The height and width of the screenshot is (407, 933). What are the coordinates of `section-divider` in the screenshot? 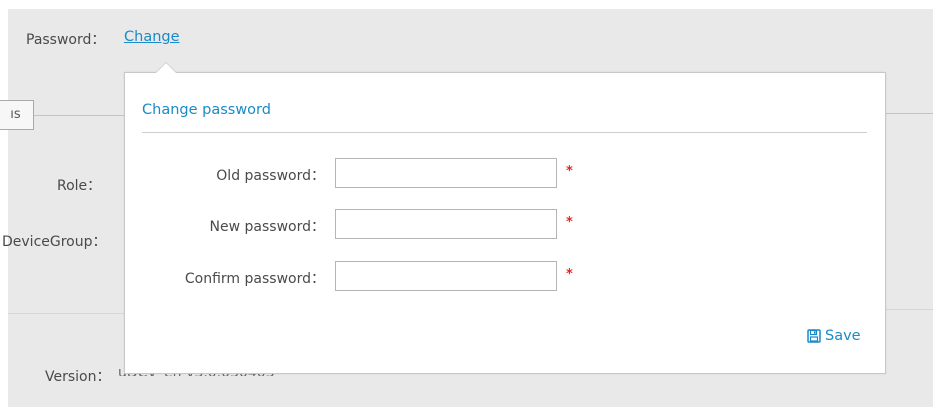 It's located at (66, 313).